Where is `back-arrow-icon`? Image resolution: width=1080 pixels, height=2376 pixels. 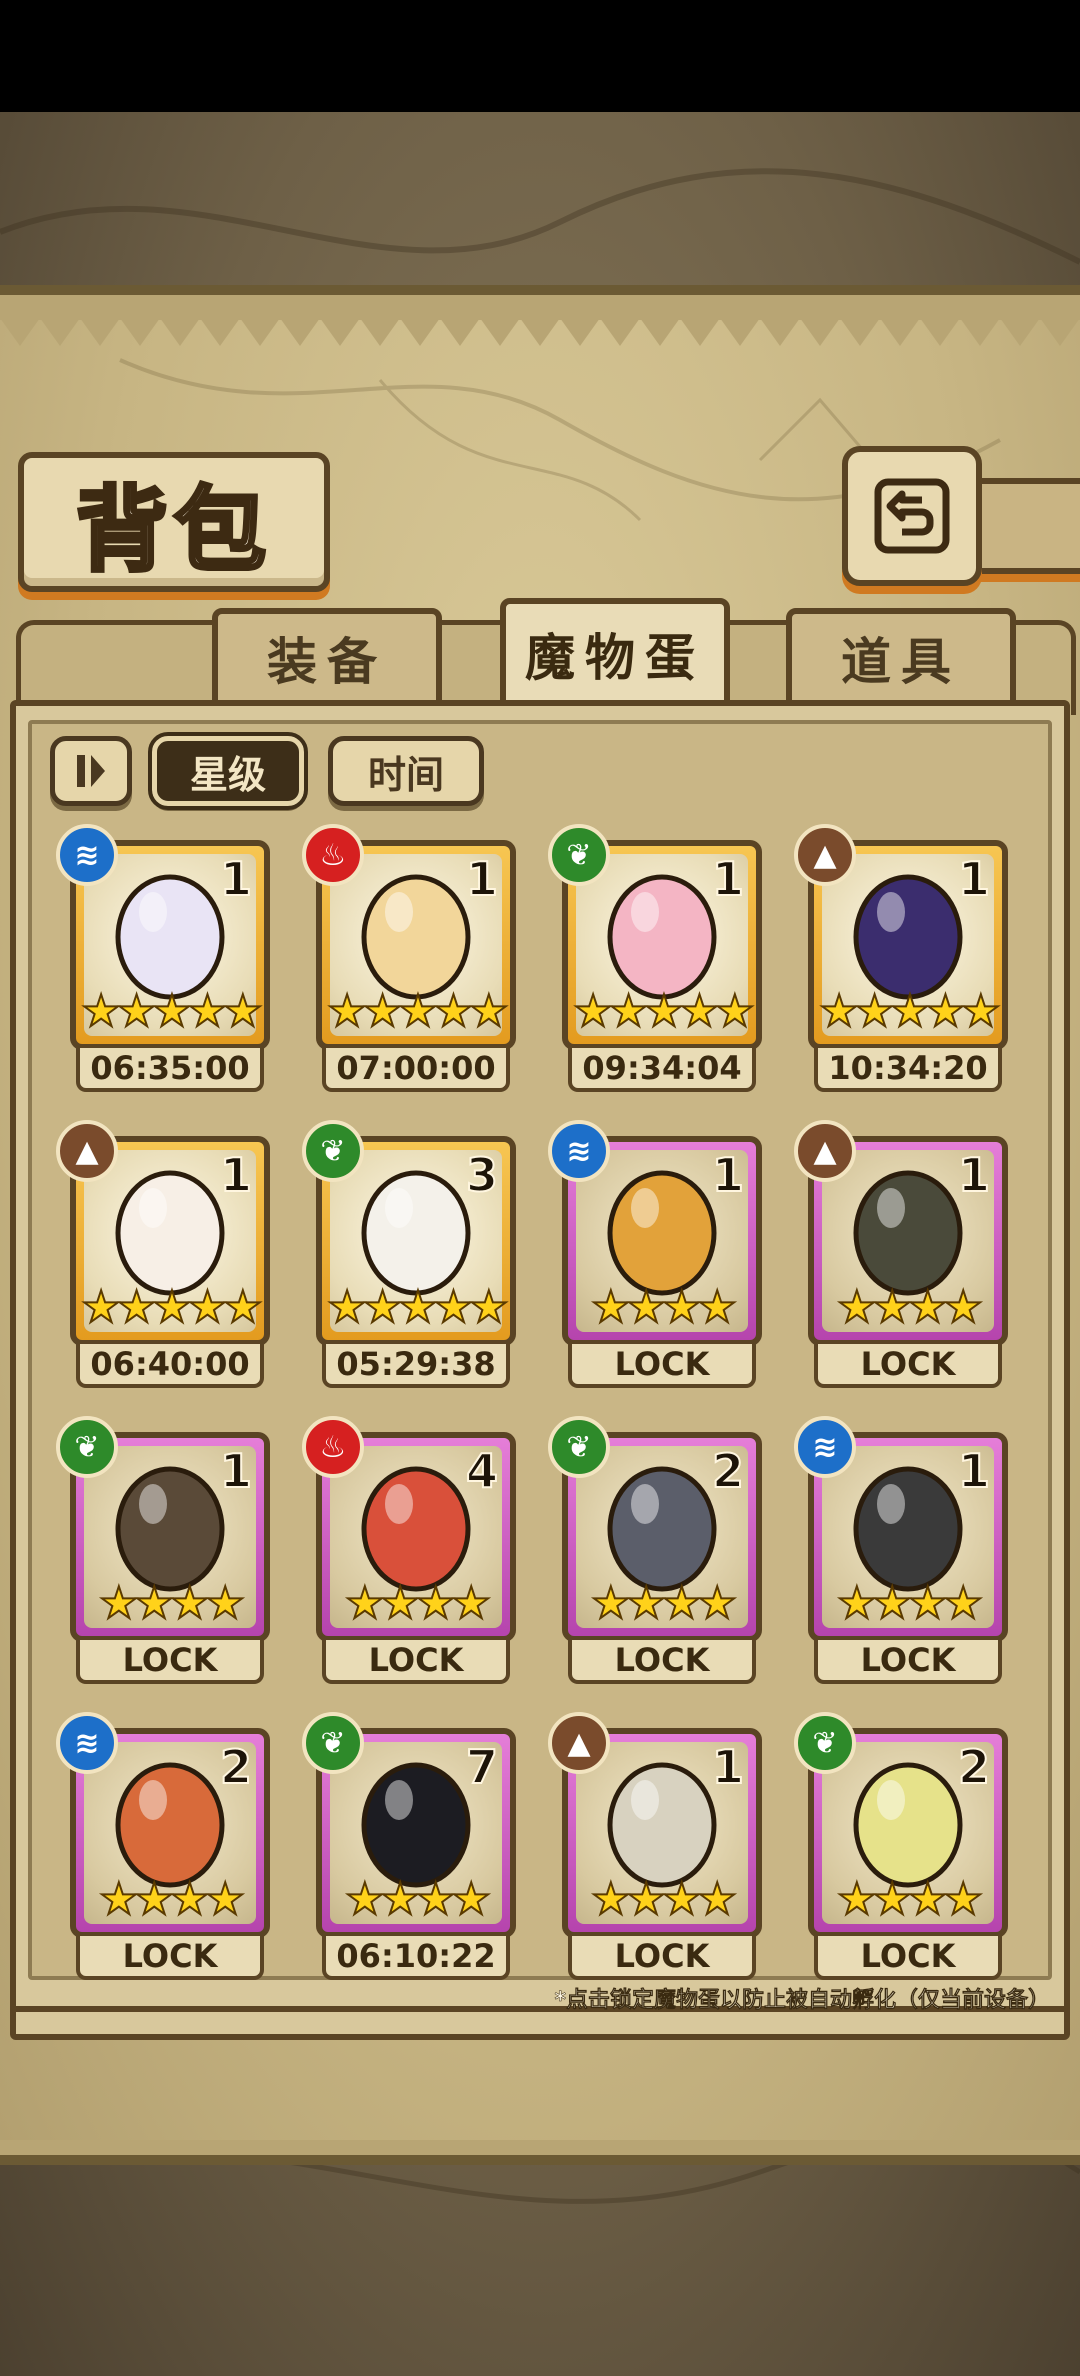 back-arrow-icon is located at coordinates (912, 516).